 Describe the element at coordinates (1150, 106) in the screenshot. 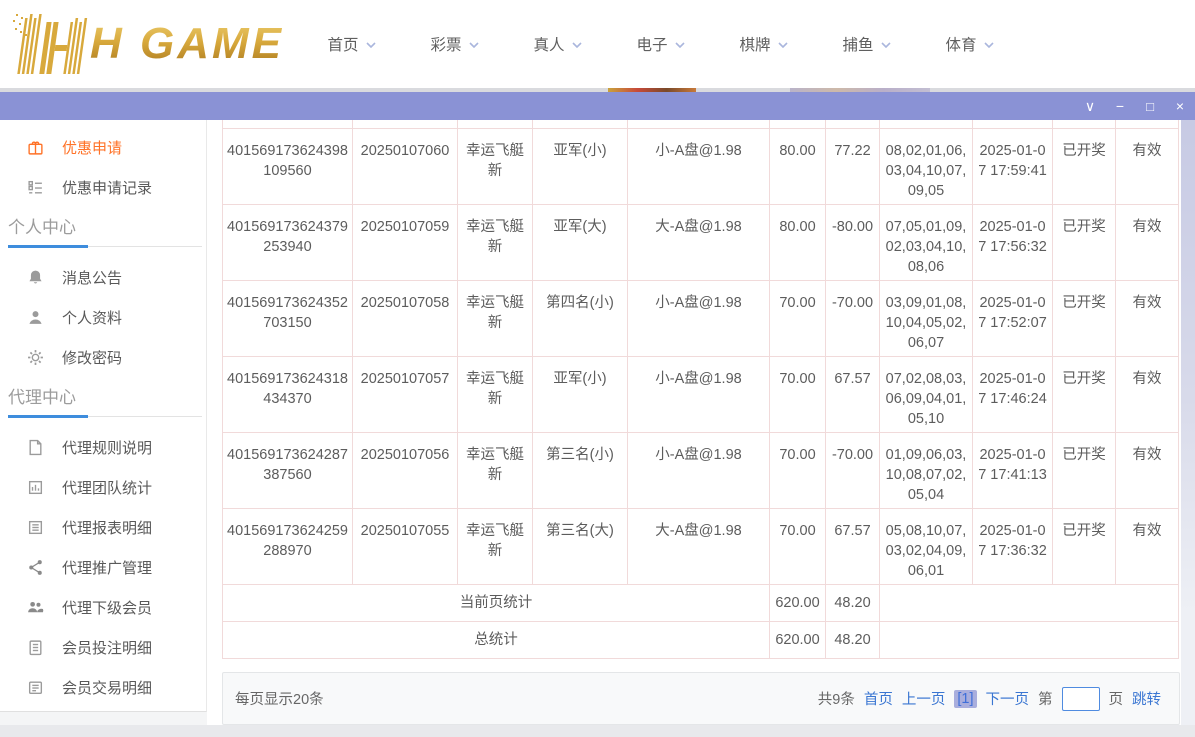

I see `maximize-icon: □` at that location.